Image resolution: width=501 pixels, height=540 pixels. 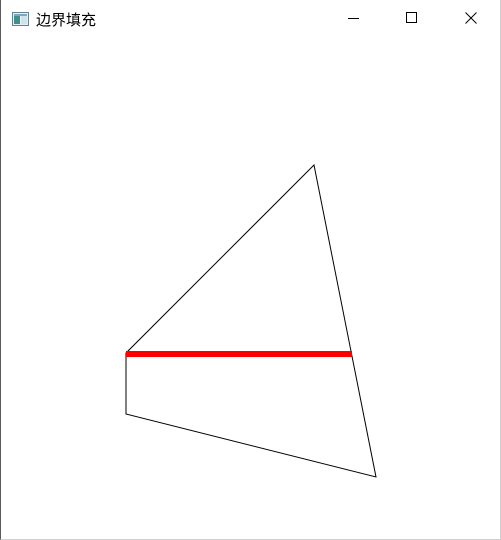 I want to click on close-button, so click(x=471, y=20).